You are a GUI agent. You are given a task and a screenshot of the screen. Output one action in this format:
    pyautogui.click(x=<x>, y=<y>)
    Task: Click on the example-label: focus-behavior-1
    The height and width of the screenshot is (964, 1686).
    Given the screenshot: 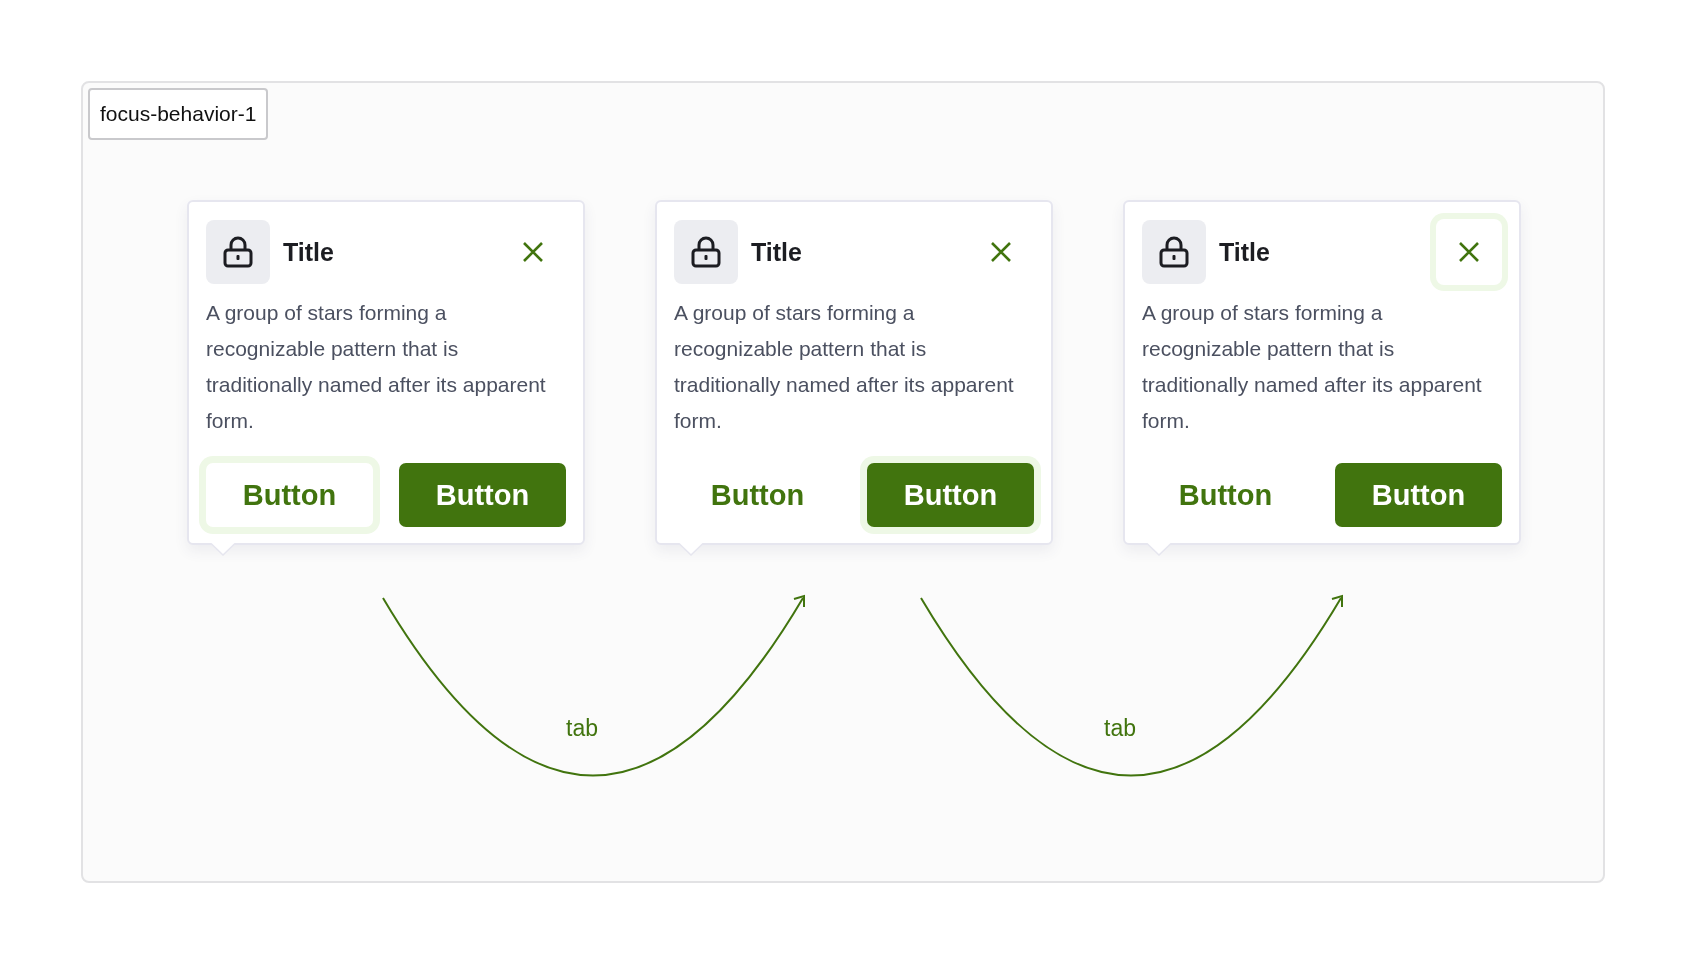 What is the action you would take?
    pyautogui.click(x=178, y=114)
    